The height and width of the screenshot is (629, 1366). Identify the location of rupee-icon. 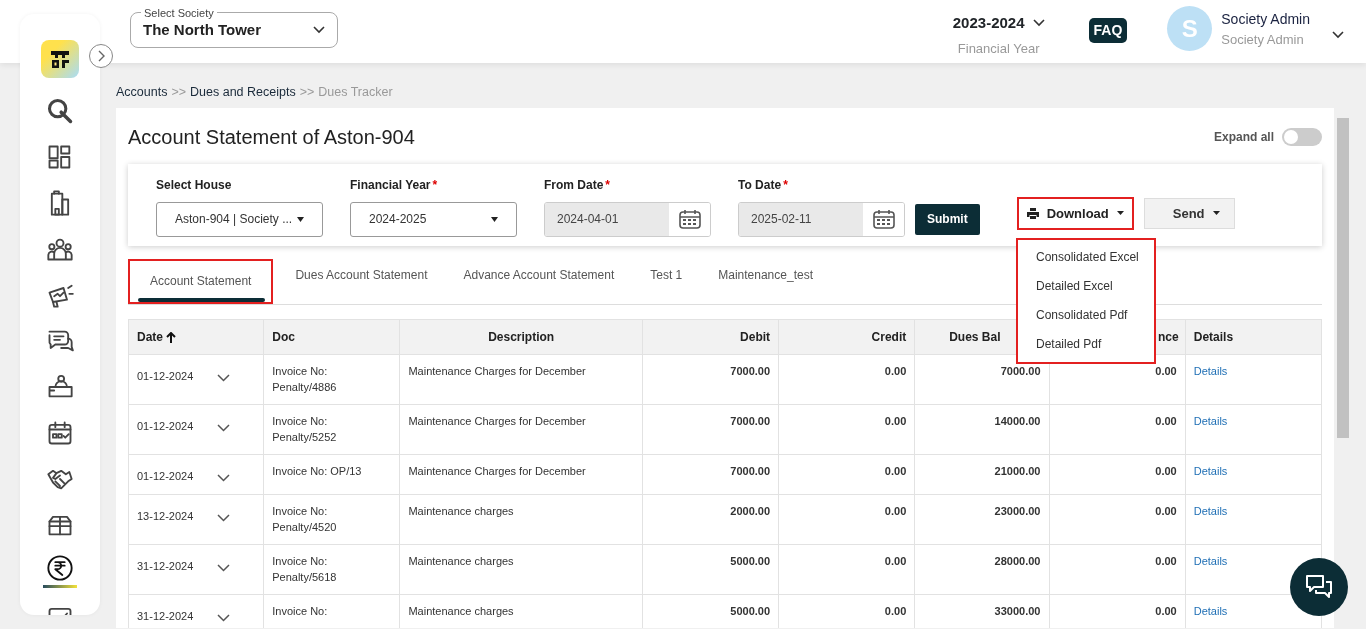
(60, 568).